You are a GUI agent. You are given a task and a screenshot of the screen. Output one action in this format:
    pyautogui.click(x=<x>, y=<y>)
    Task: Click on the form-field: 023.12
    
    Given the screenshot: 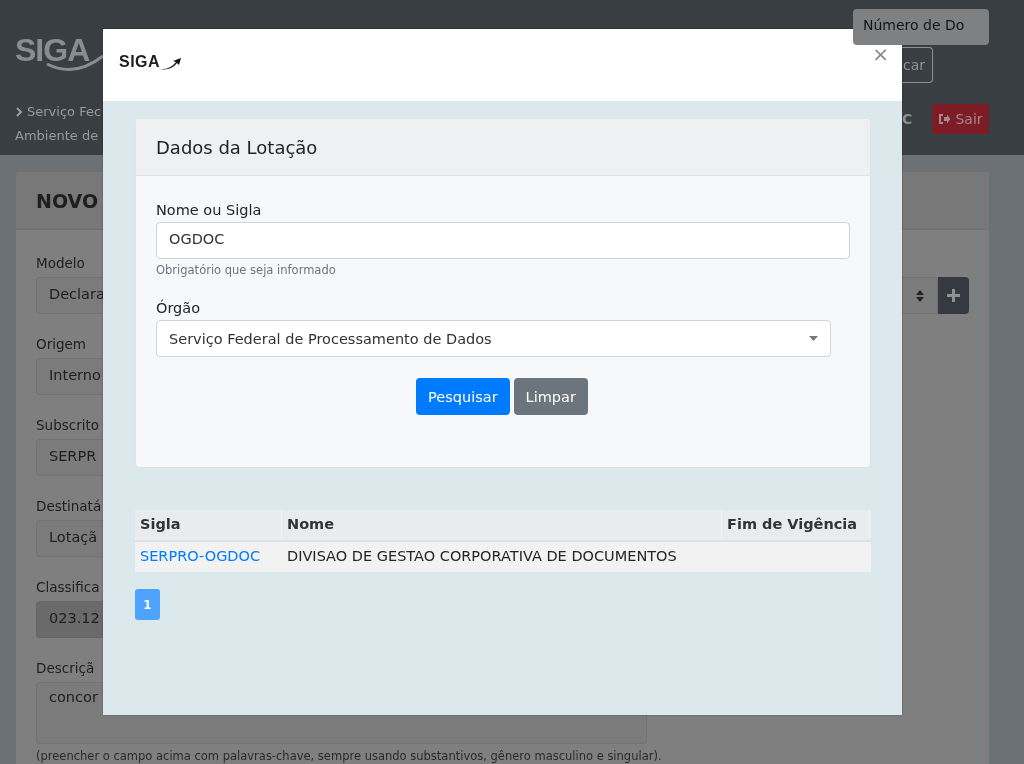 What is the action you would take?
    pyautogui.click(x=69, y=619)
    